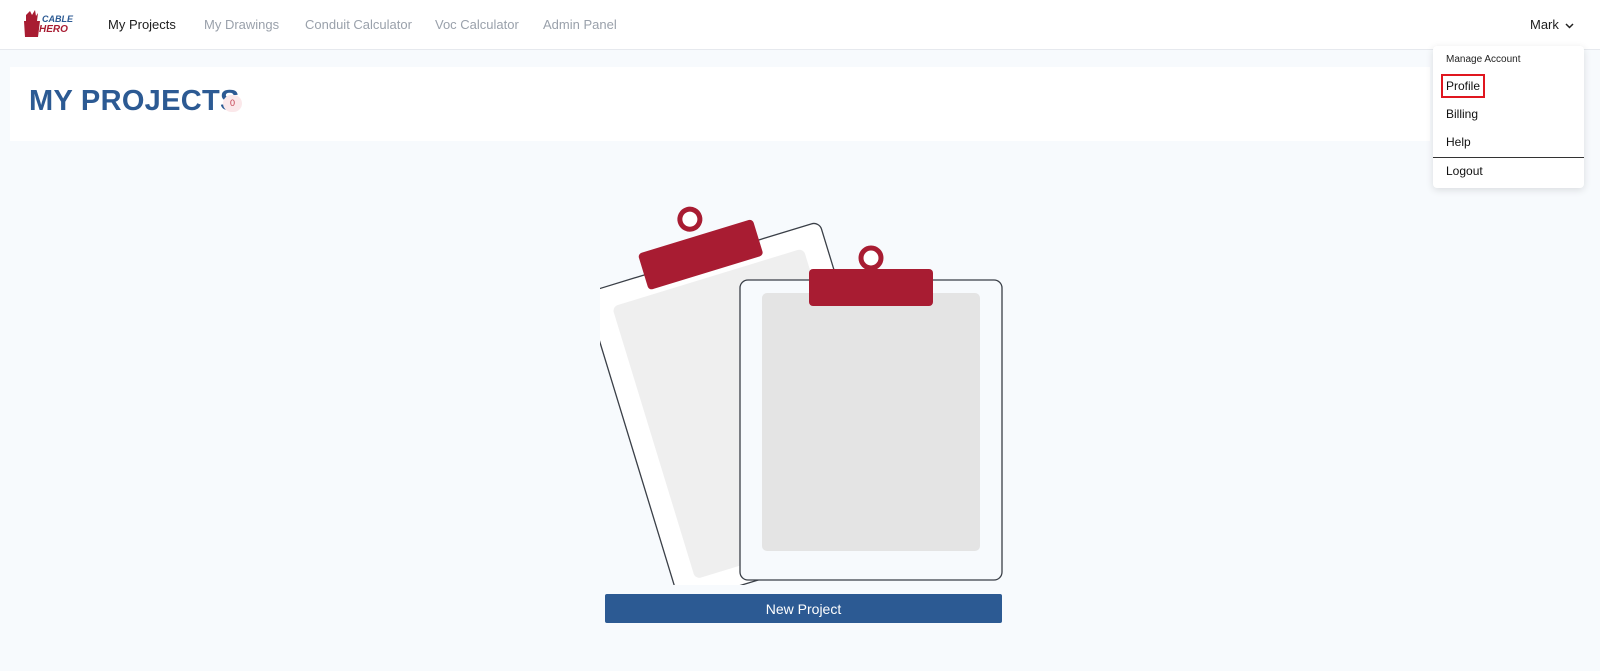  What do you see at coordinates (58, 19) in the screenshot?
I see `svg-text: CABLE` at bounding box center [58, 19].